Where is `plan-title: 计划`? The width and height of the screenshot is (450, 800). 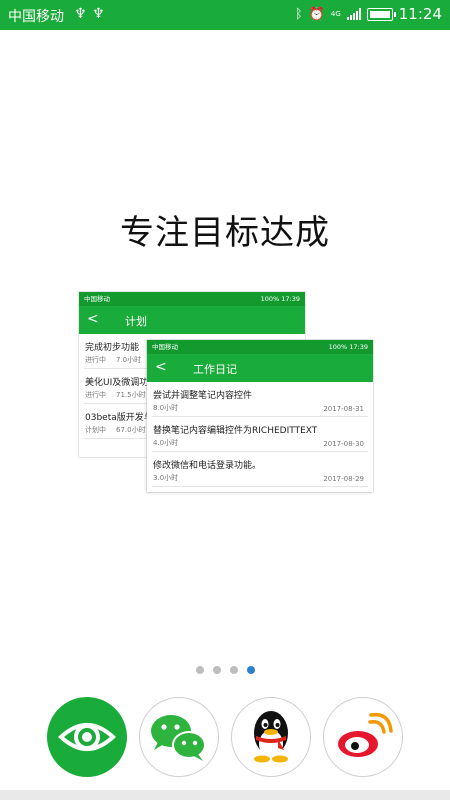 plan-title: 计划 is located at coordinates (136, 321).